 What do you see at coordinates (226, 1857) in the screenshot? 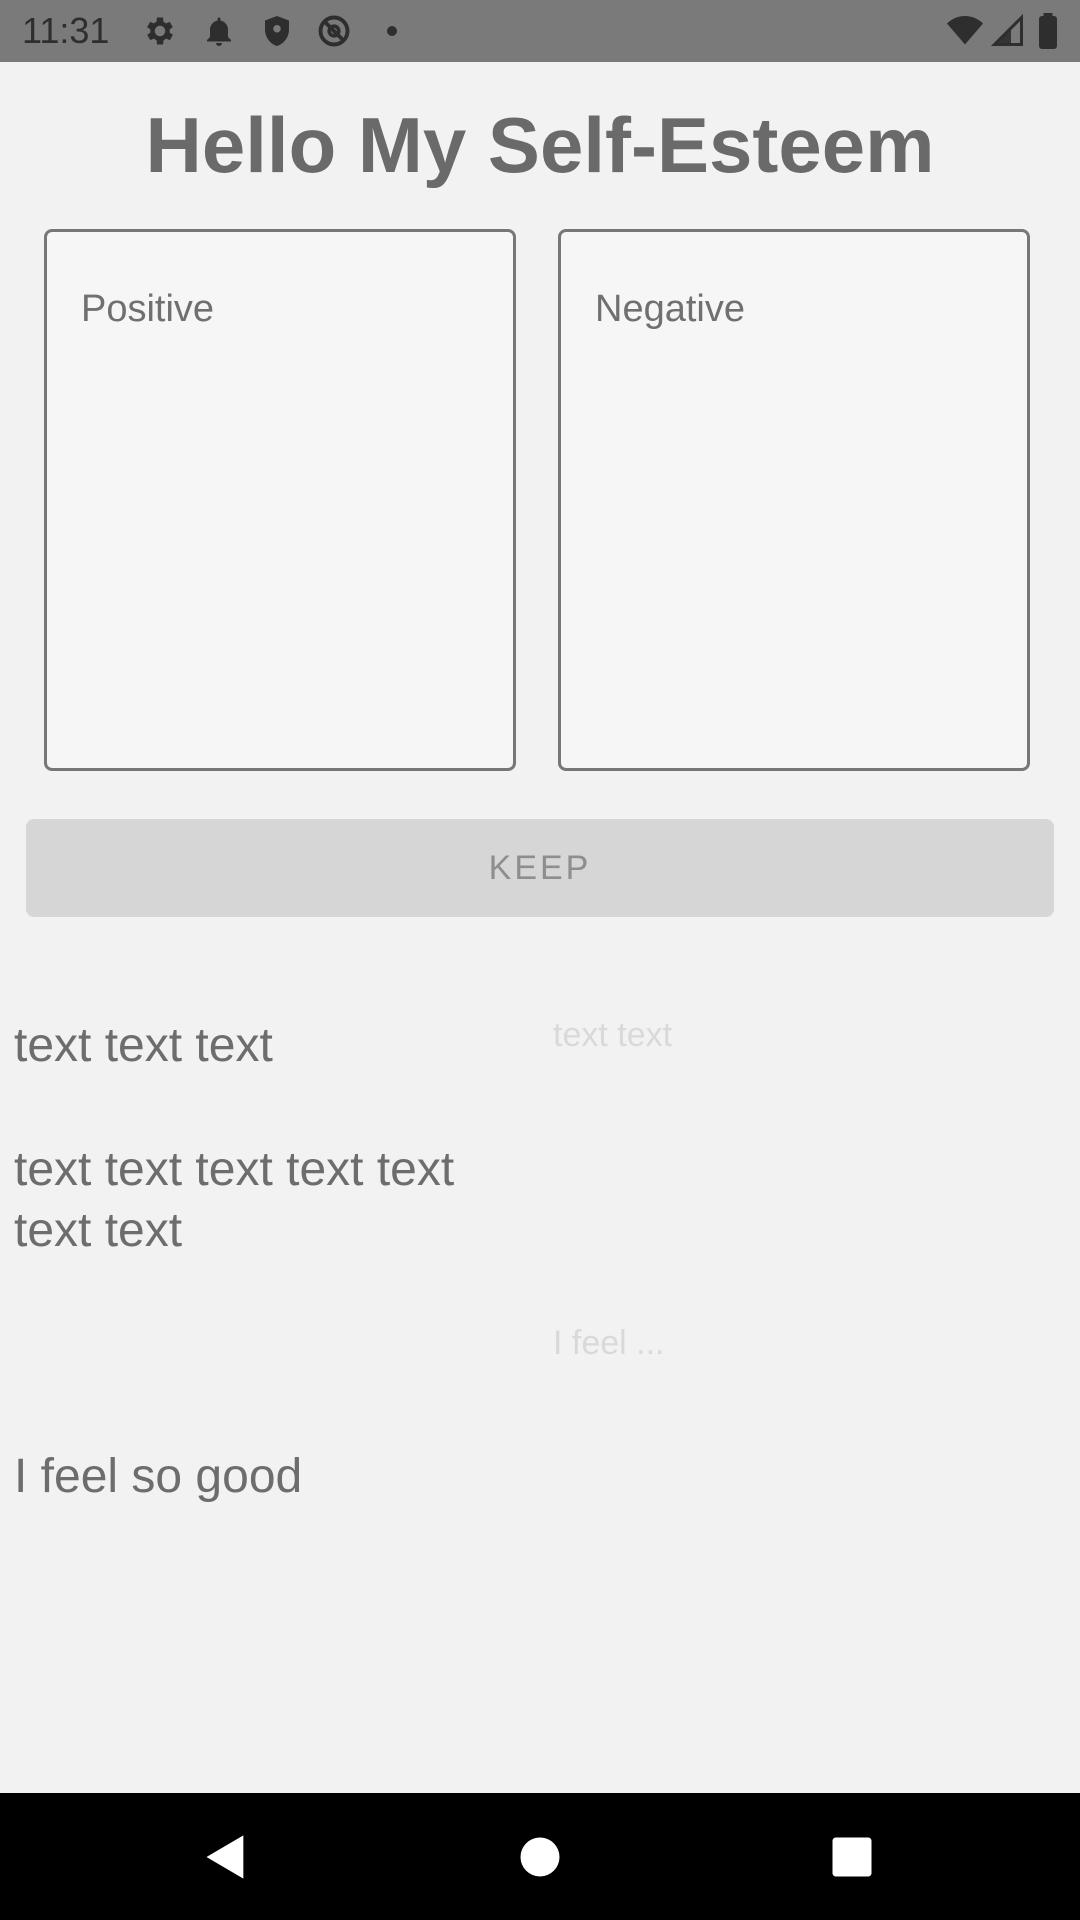
I see `back-icon` at bounding box center [226, 1857].